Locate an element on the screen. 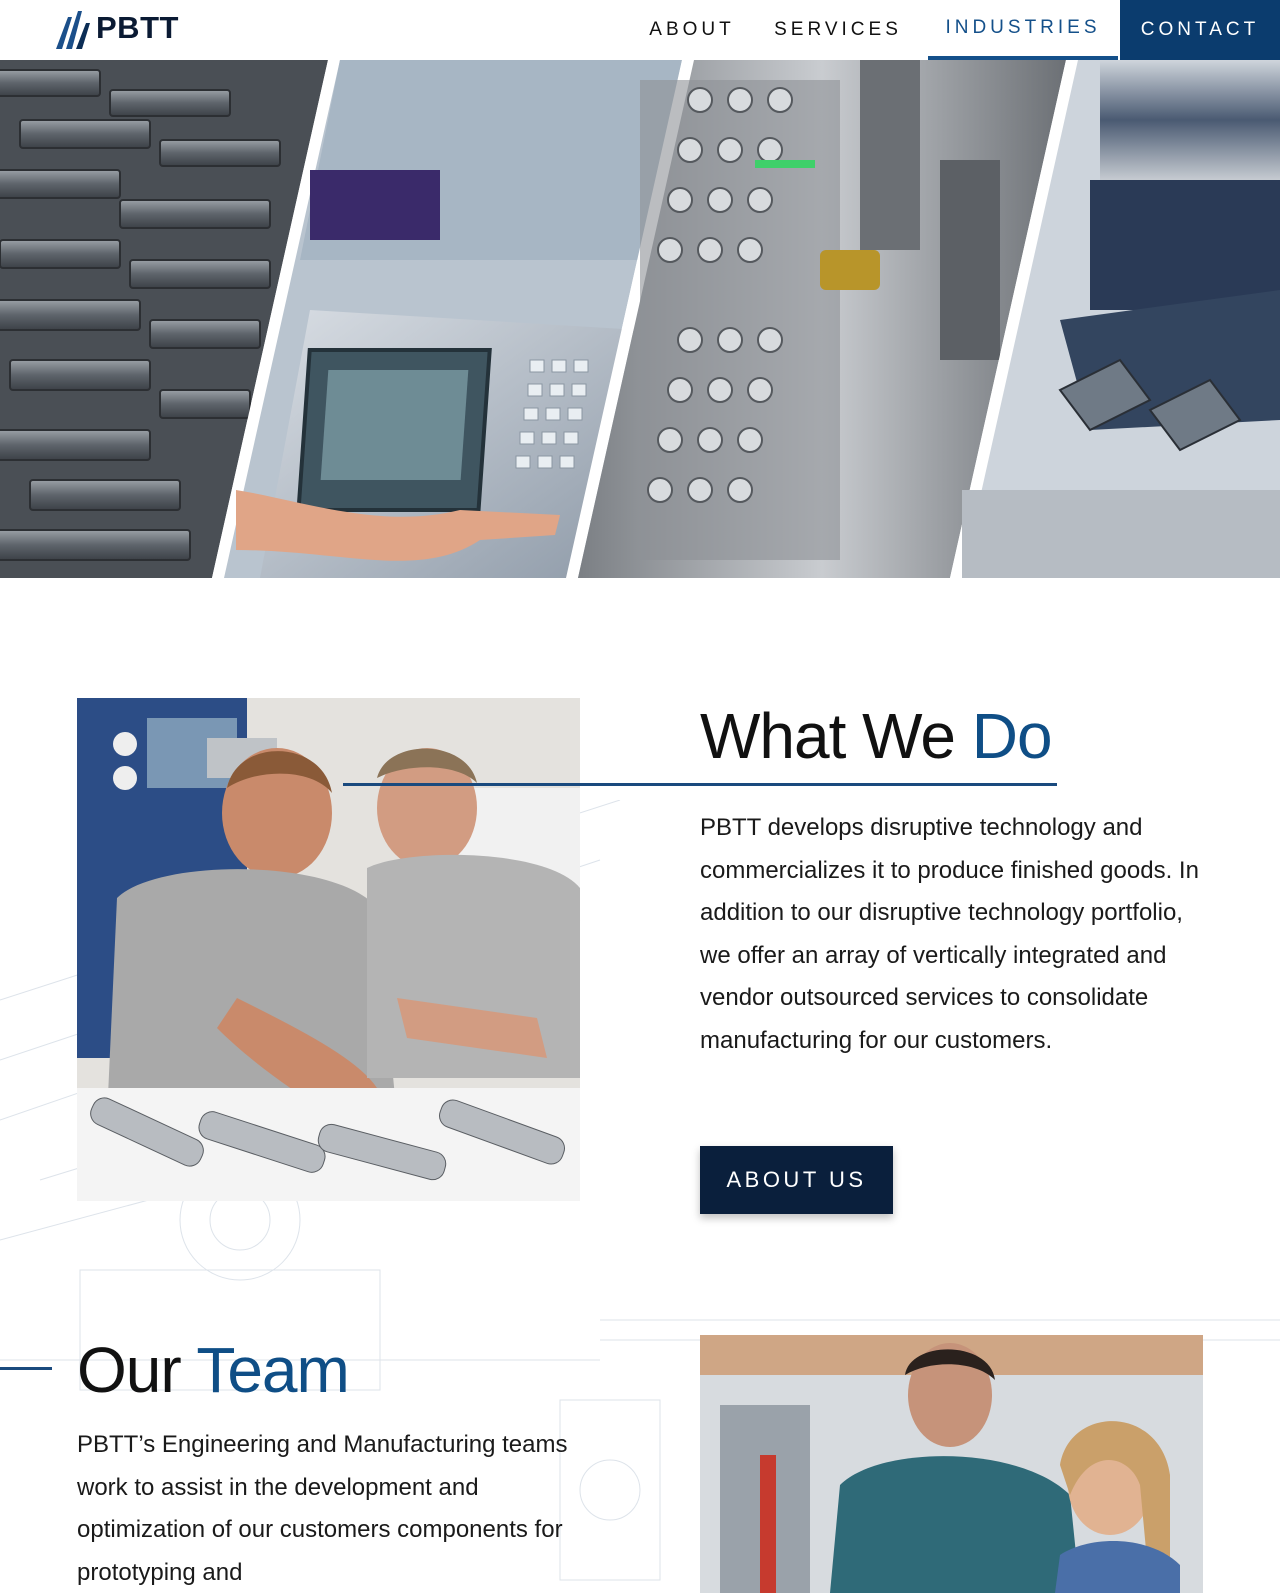  what-we-do-rule is located at coordinates (700, 784).